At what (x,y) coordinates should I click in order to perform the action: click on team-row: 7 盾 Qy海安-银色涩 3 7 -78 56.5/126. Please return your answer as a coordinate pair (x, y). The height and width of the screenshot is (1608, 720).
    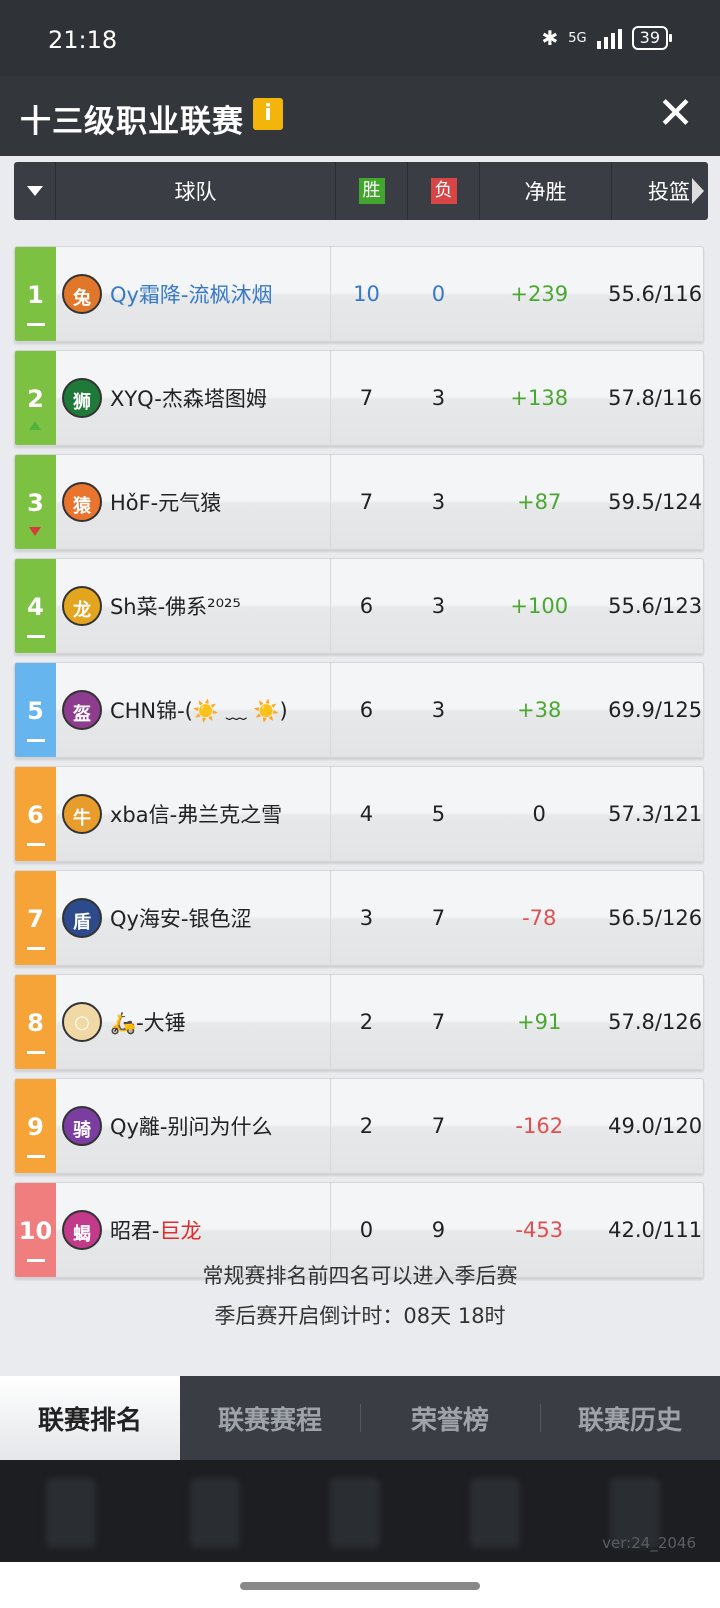
    Looking at the image, I should click on (359, 918).